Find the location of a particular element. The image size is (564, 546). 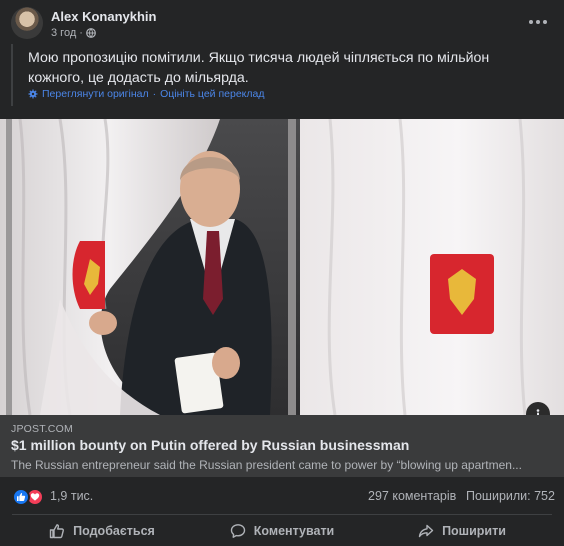

post-stats: 1,9 тис. 297 коментарів Поширили: 752 is located at coordinates (282, 496).